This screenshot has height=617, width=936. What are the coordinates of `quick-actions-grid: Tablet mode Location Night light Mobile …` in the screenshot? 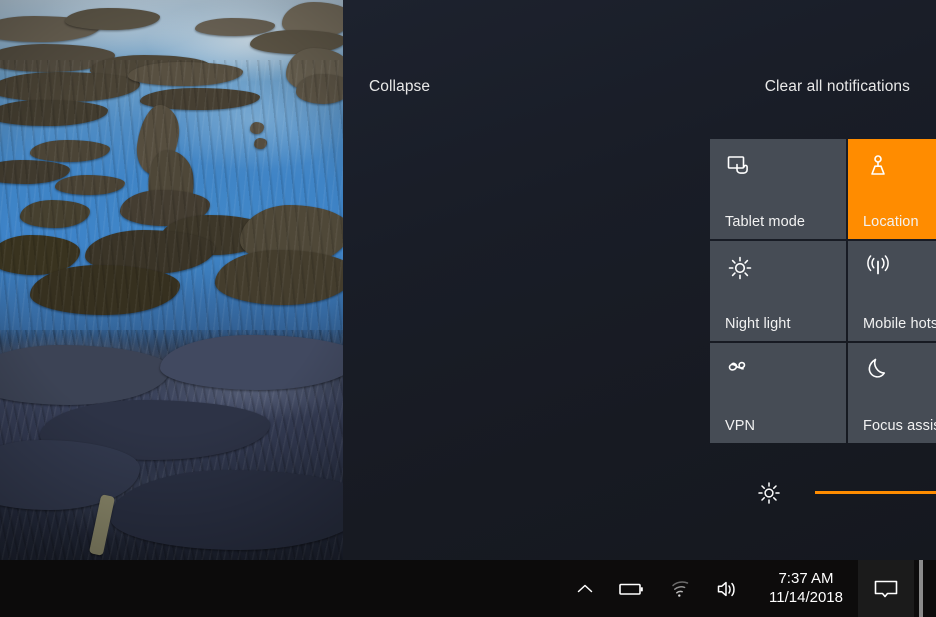 It's located at (823, 291).